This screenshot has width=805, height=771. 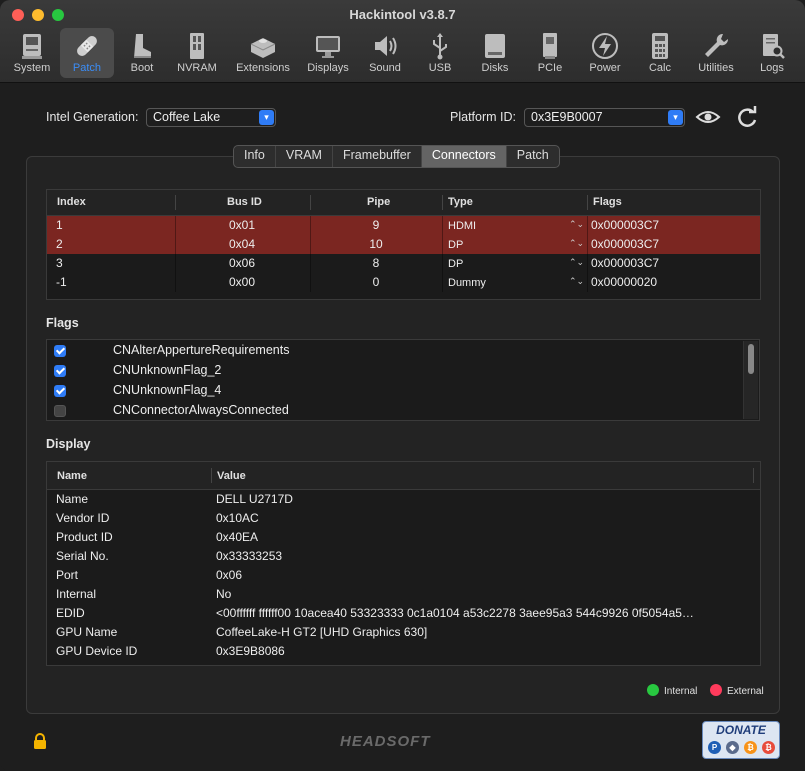 I want to click on toolbar-usb-label: USB, so click(x=440, y=68).